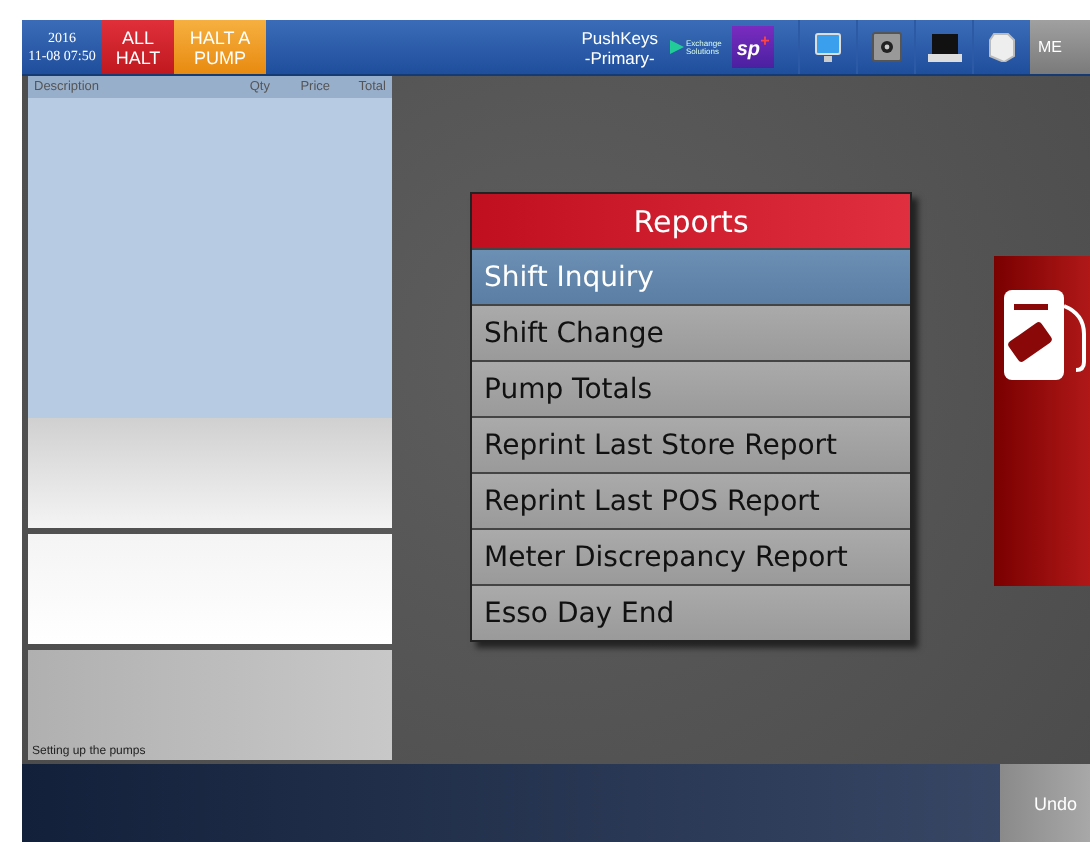 The height and width of the screenshot is (842, 1090). I want to click on sp-logo: sp$^{+}$, so click(753, 47).